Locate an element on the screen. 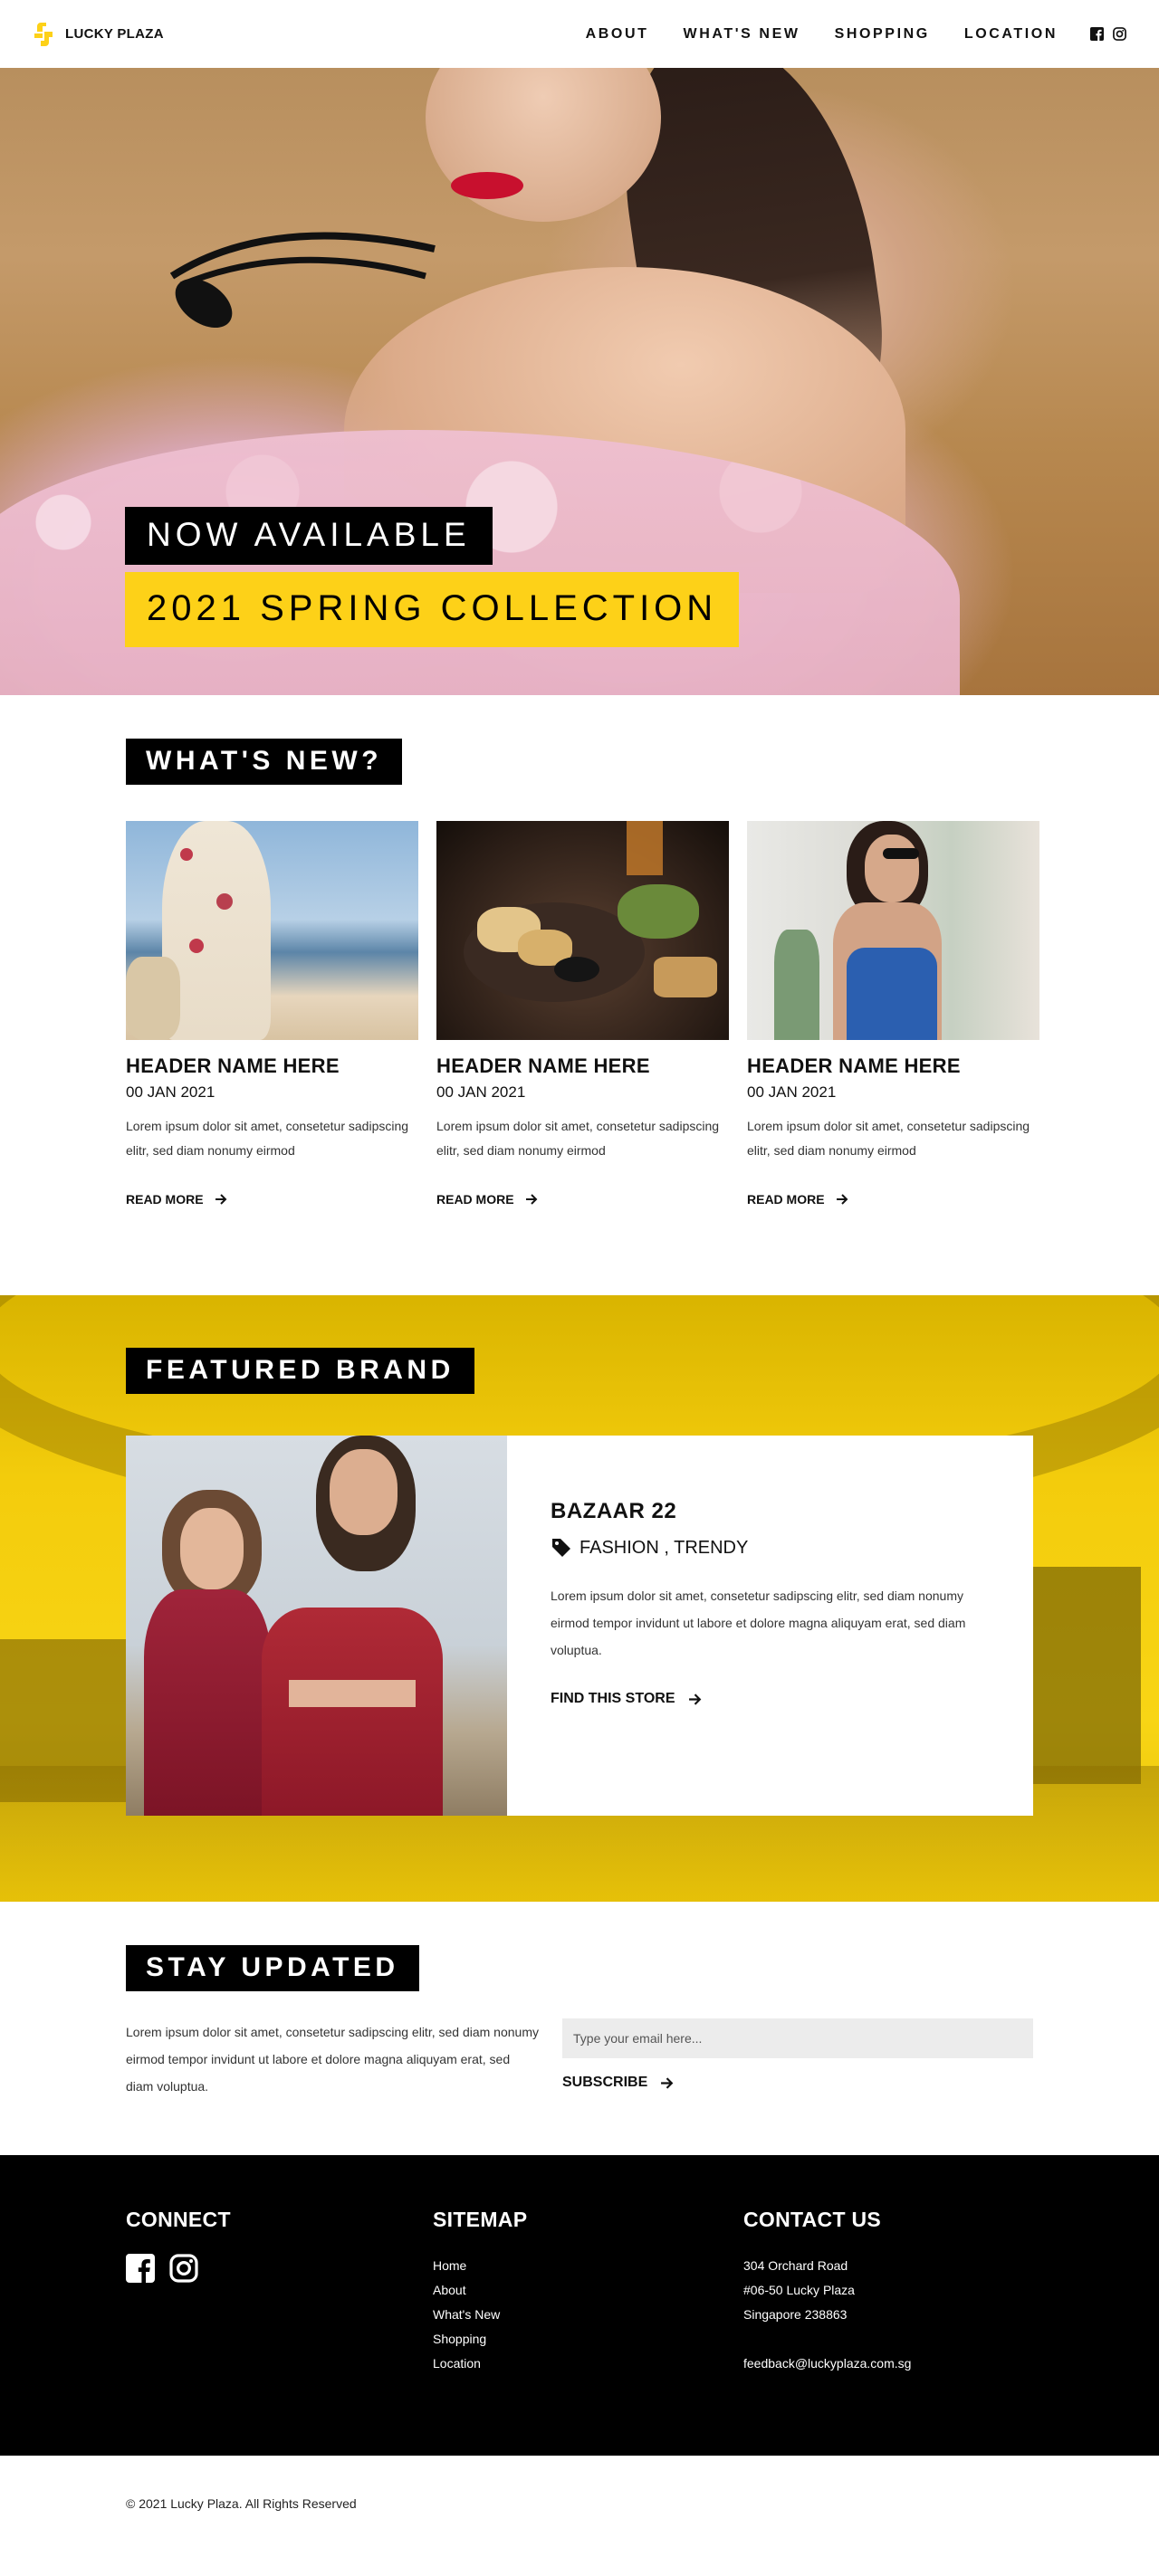 Image resolution: width=1159 pixels, height=2576 pixels. mall-background-store-right is located at coordinates (1086, 1676).